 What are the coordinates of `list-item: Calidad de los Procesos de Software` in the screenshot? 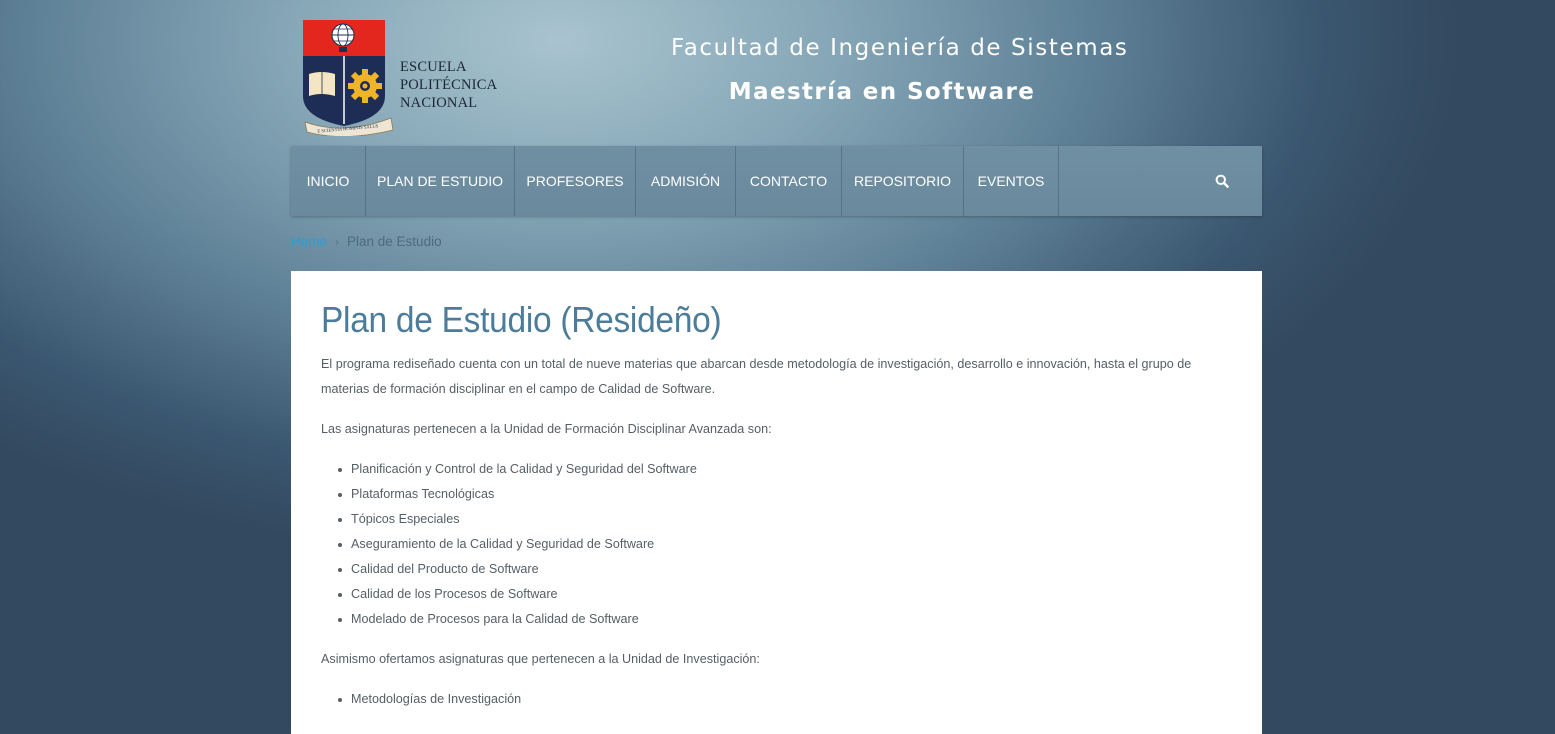 It's located at (787, 594).